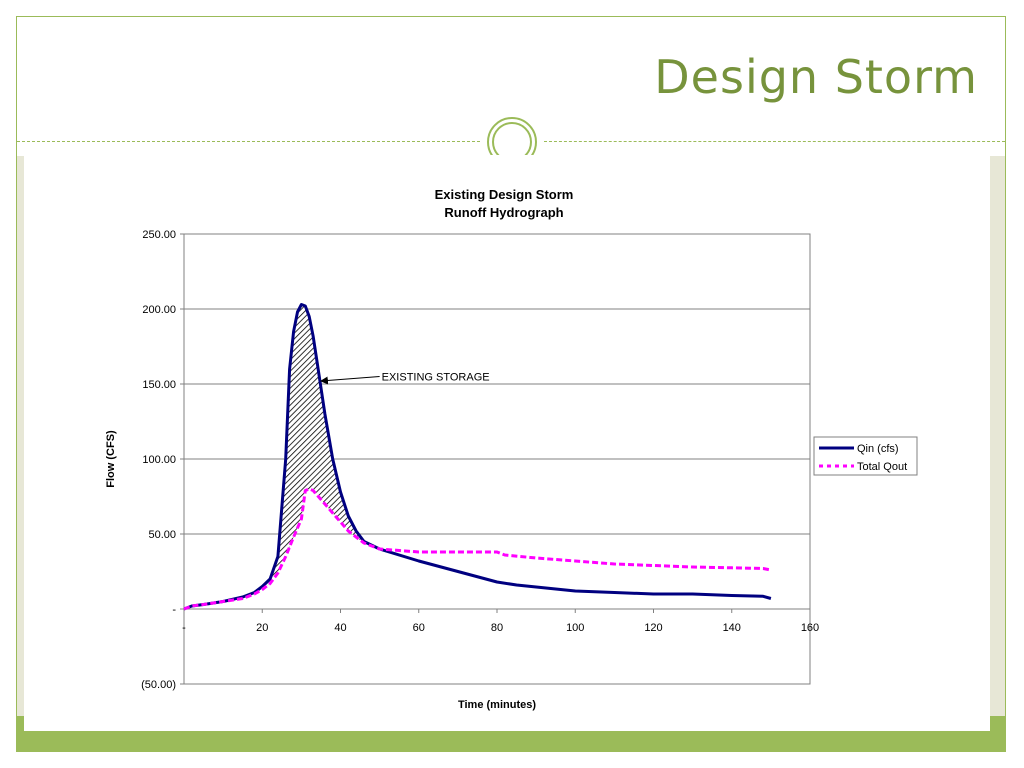 This screenshot has height=768, width=1024. What do you see at coordinates (810, 628) in the screenshot?
I see `x-tick-label-8: 160` at bounding box center [810, 628].